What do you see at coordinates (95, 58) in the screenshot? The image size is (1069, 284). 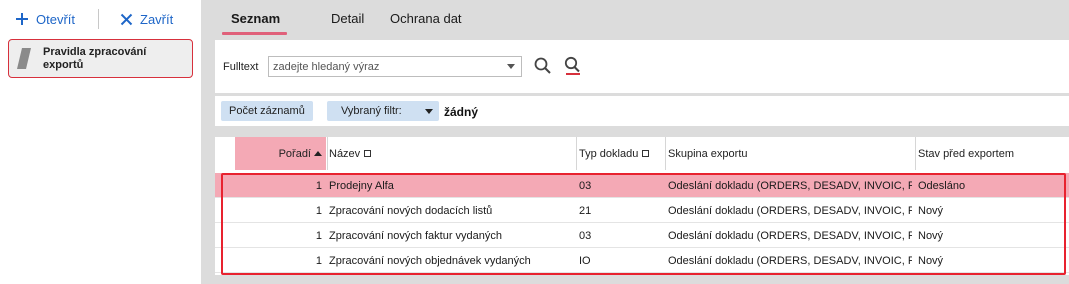 I see `sidebar-item-label: Pravidla zpracování exportů` at bounding box center [95, 58].